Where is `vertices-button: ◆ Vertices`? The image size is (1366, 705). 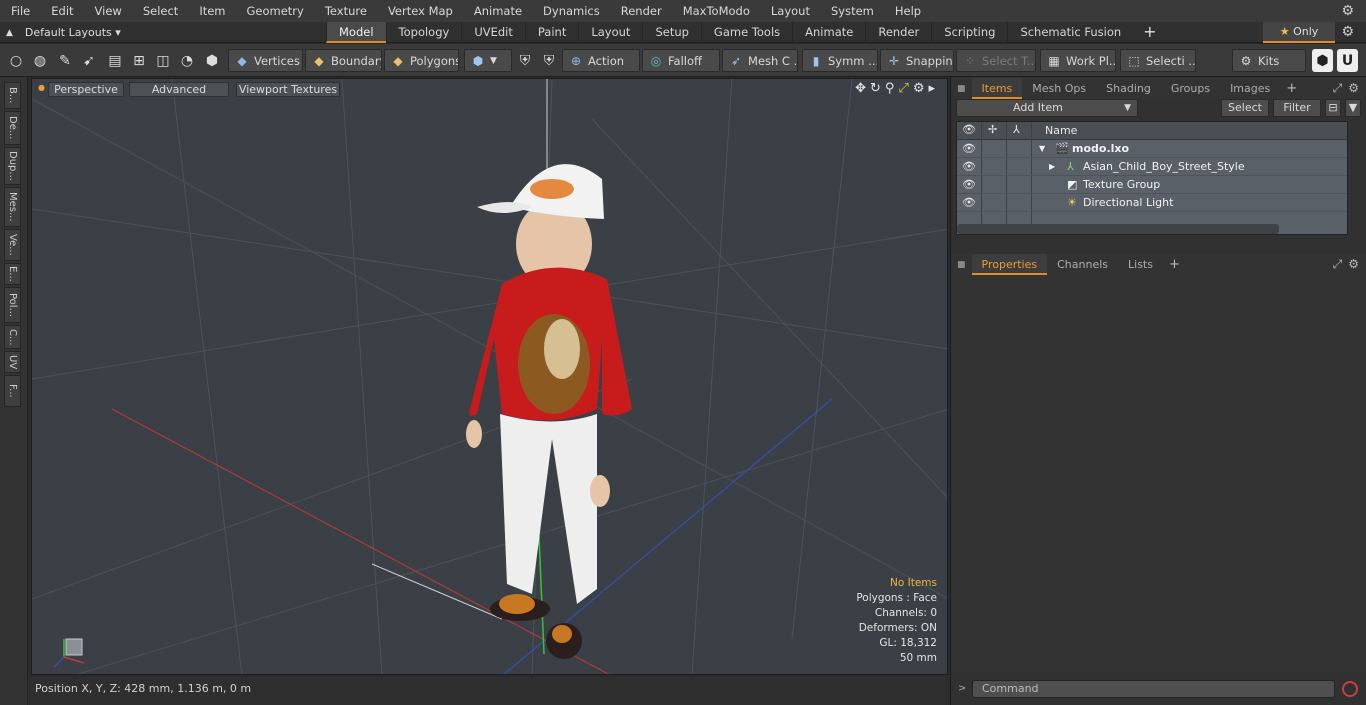
vertices-button: ◆ Vertices is located at coordinates (265, 60).